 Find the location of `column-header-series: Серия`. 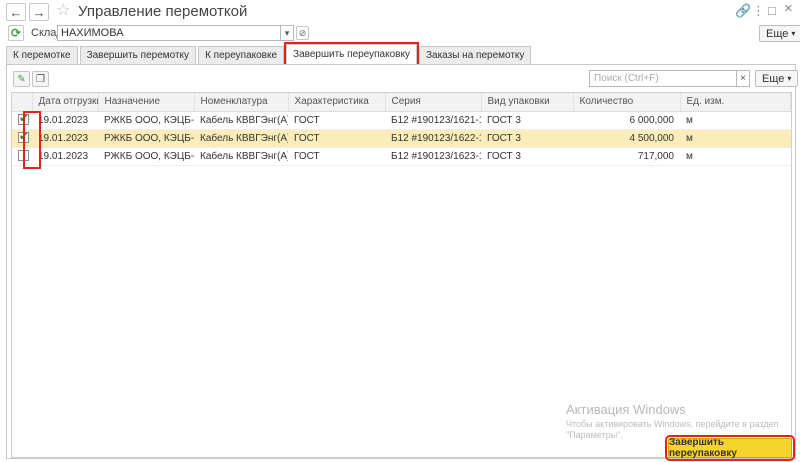

column-header-series: Серия is located at coordinates (433, 102).